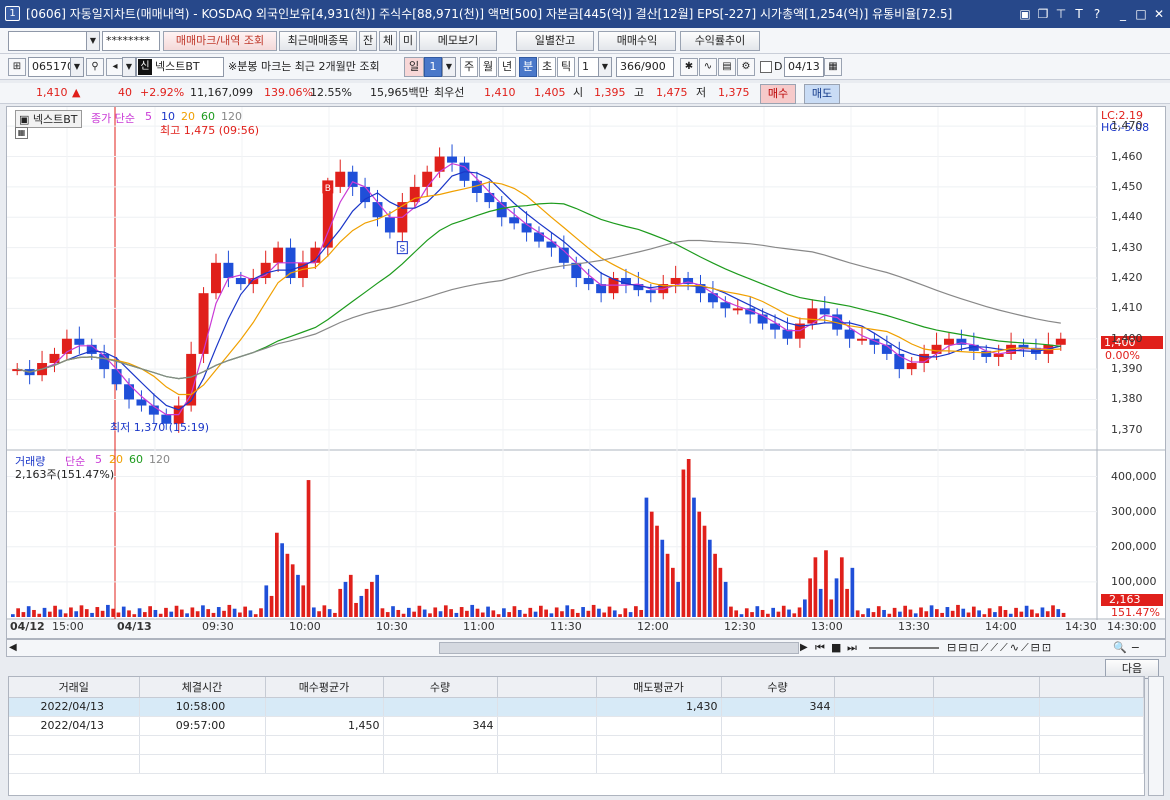 This screenshot has width=1170, height=800. I want to click on period-day-tab: 일, so click(414, 67).